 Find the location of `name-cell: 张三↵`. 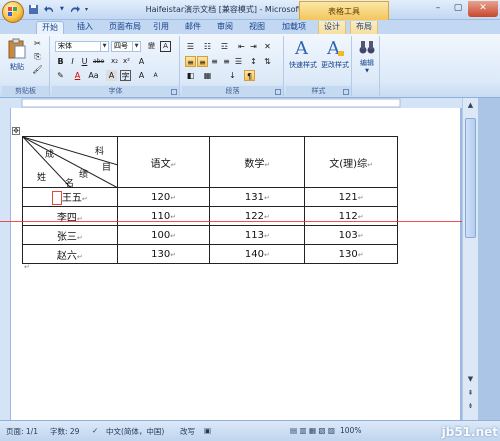

name-cell: 张三↵ is located at coordinates (70, 235).